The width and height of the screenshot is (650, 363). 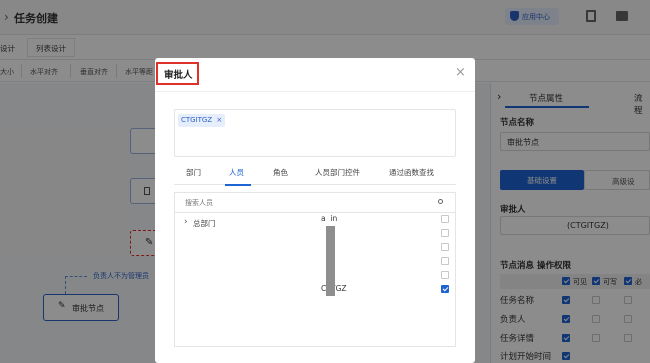 I want to click on tree-root-department: 总部门, so click(x=204, y=223).